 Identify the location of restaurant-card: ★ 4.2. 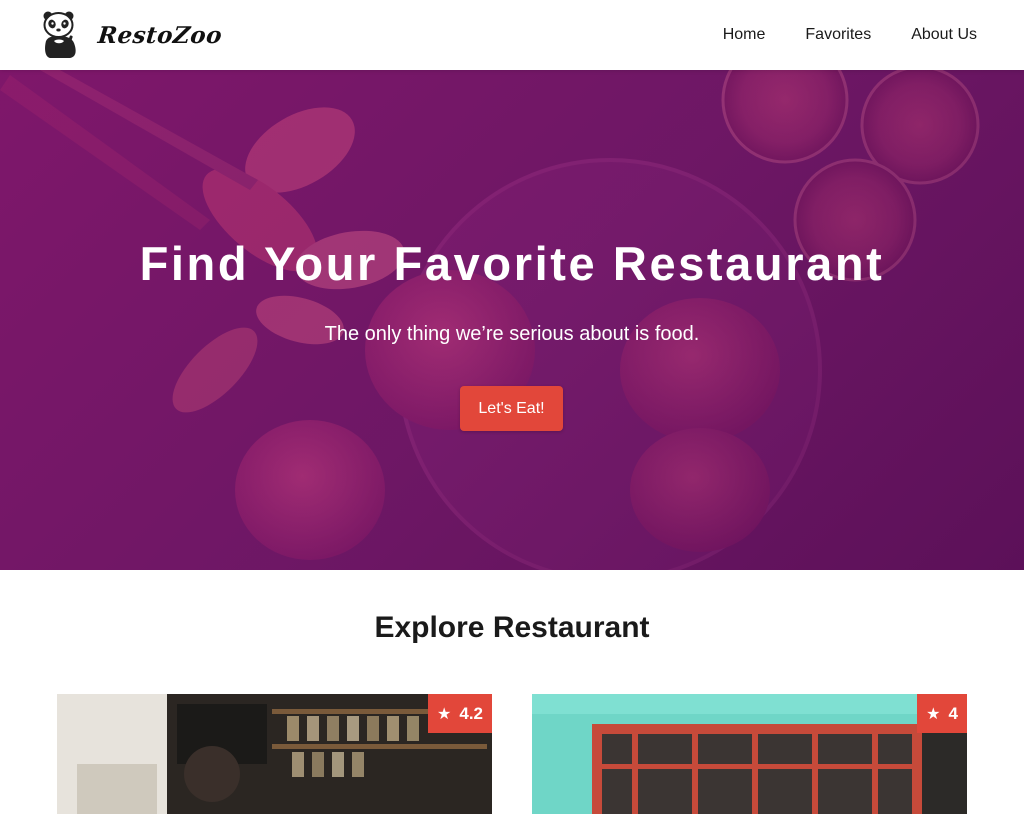
(274, 754).